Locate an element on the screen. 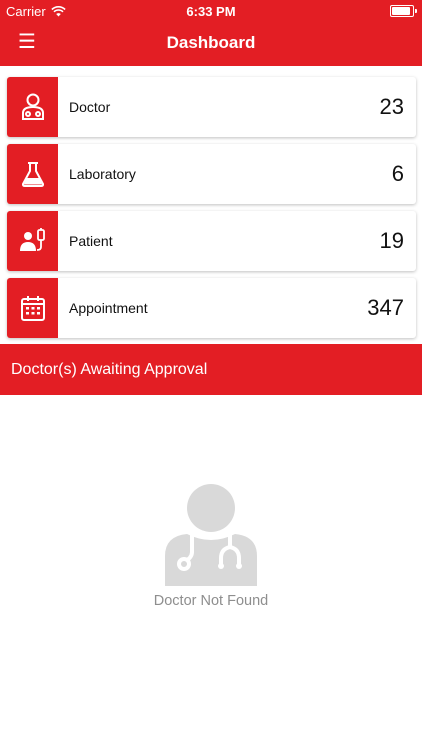 This screenshot has height=750, width=422. card-laboratory: Laboratory 6 is located at coordinates (211, 174).